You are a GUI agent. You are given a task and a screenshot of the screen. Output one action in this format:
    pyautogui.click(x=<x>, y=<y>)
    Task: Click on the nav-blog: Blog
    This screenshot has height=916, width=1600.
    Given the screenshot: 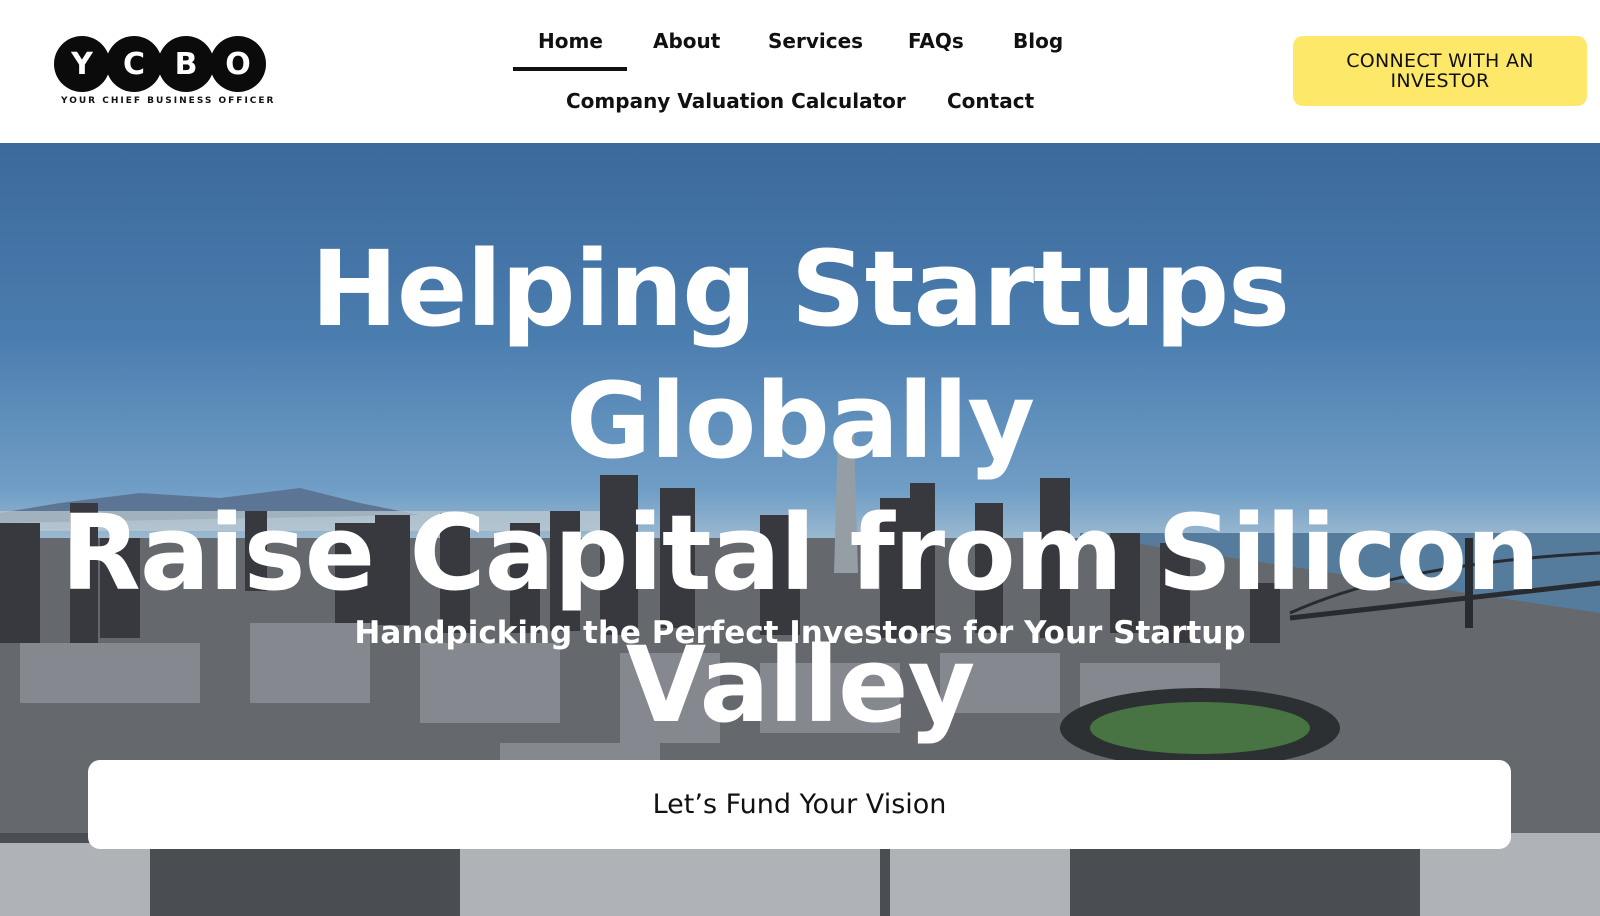 What is the action you would take?
    pyautogui.click(x=1038, y=41)
    